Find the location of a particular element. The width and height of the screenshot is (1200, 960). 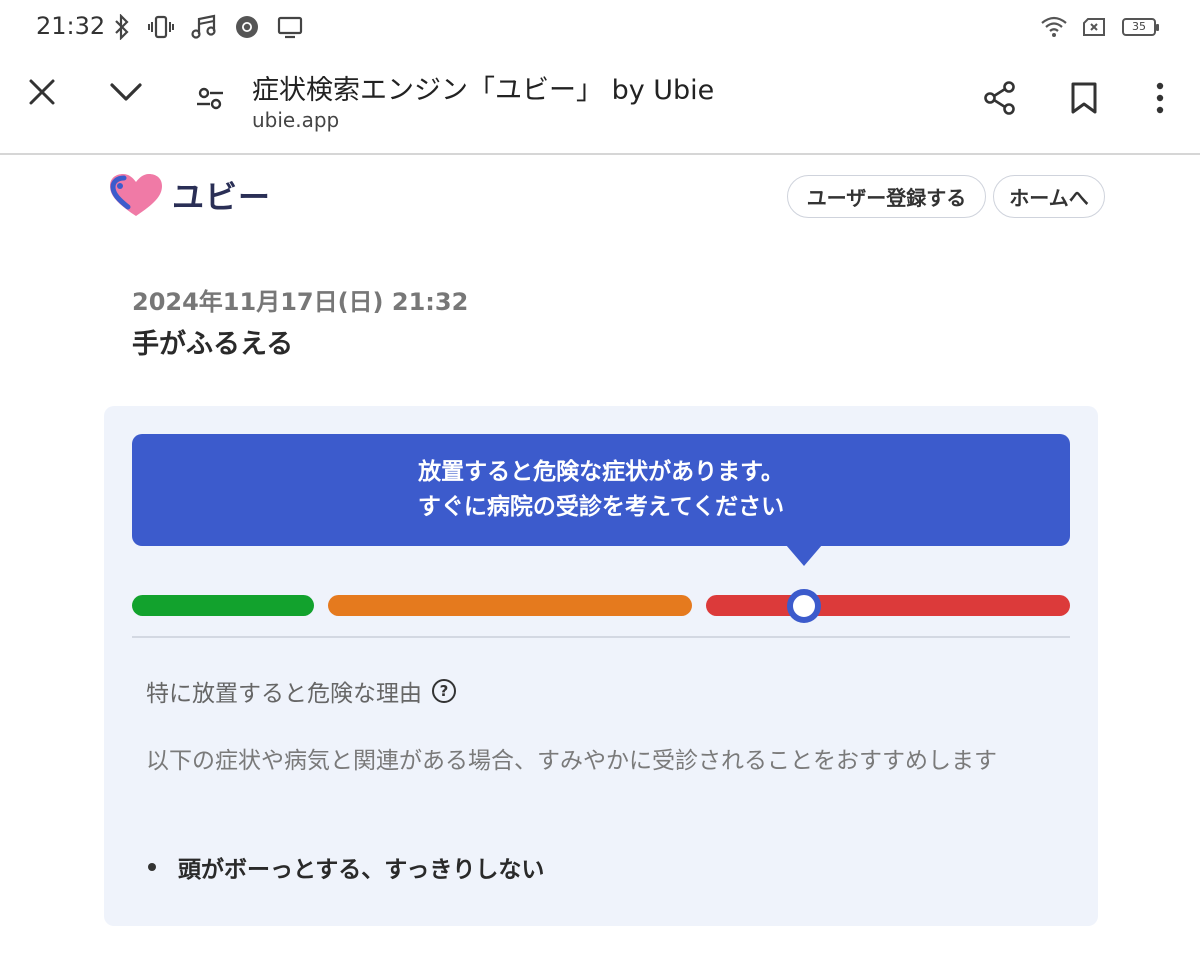

bluetooth-icon is located at coordinates (122, 27).